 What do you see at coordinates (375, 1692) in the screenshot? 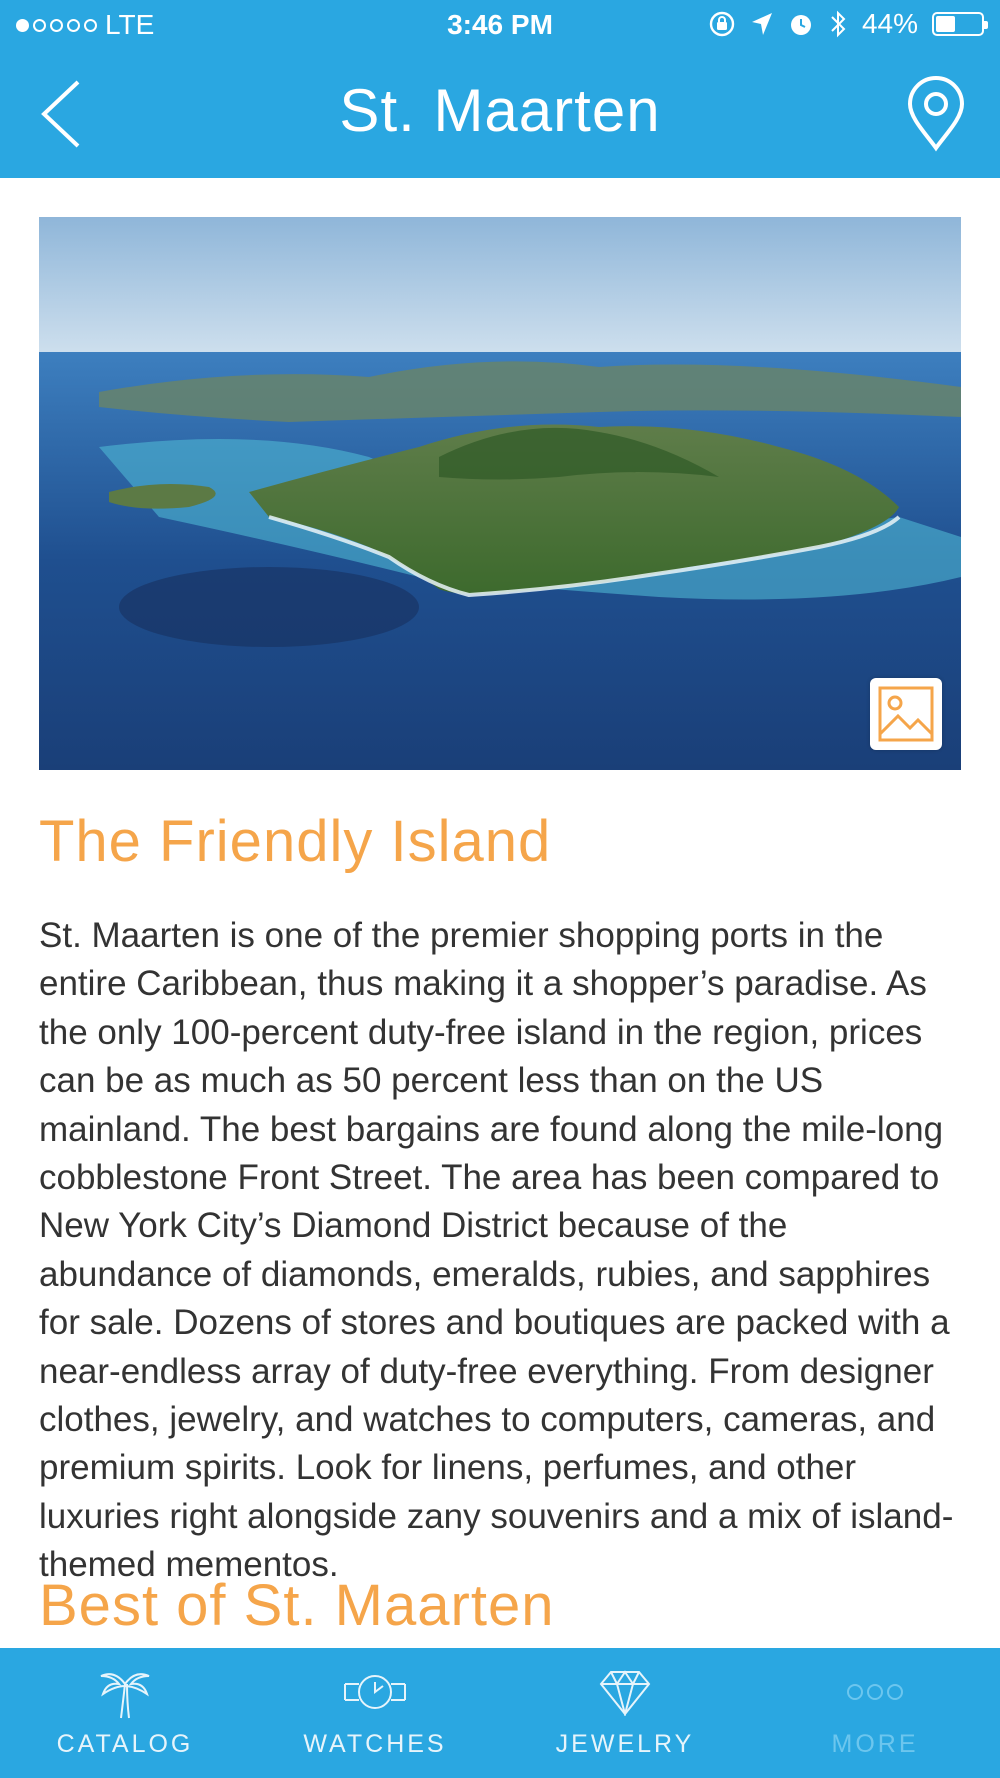
I see `watch-icon` at bounding box center [375, 1692].